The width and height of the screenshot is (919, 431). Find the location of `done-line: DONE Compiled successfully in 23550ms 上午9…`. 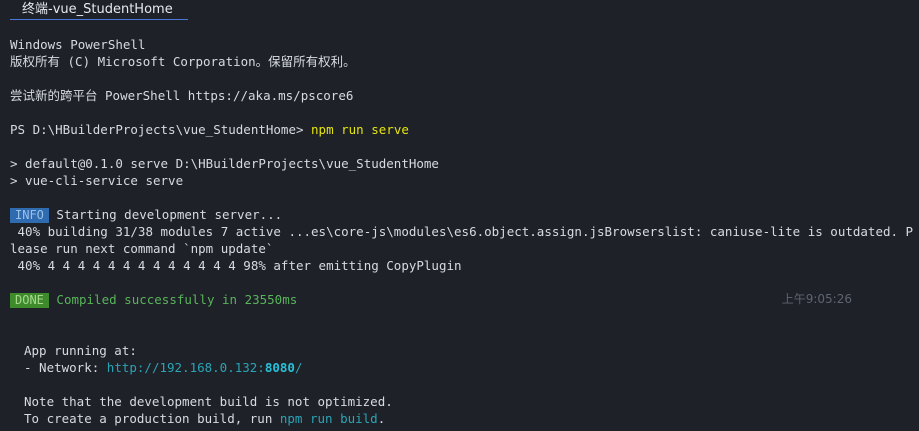

done-line: DONE Compiled successfully in 23550ms 上午9… is located at coordinates (460, 299).